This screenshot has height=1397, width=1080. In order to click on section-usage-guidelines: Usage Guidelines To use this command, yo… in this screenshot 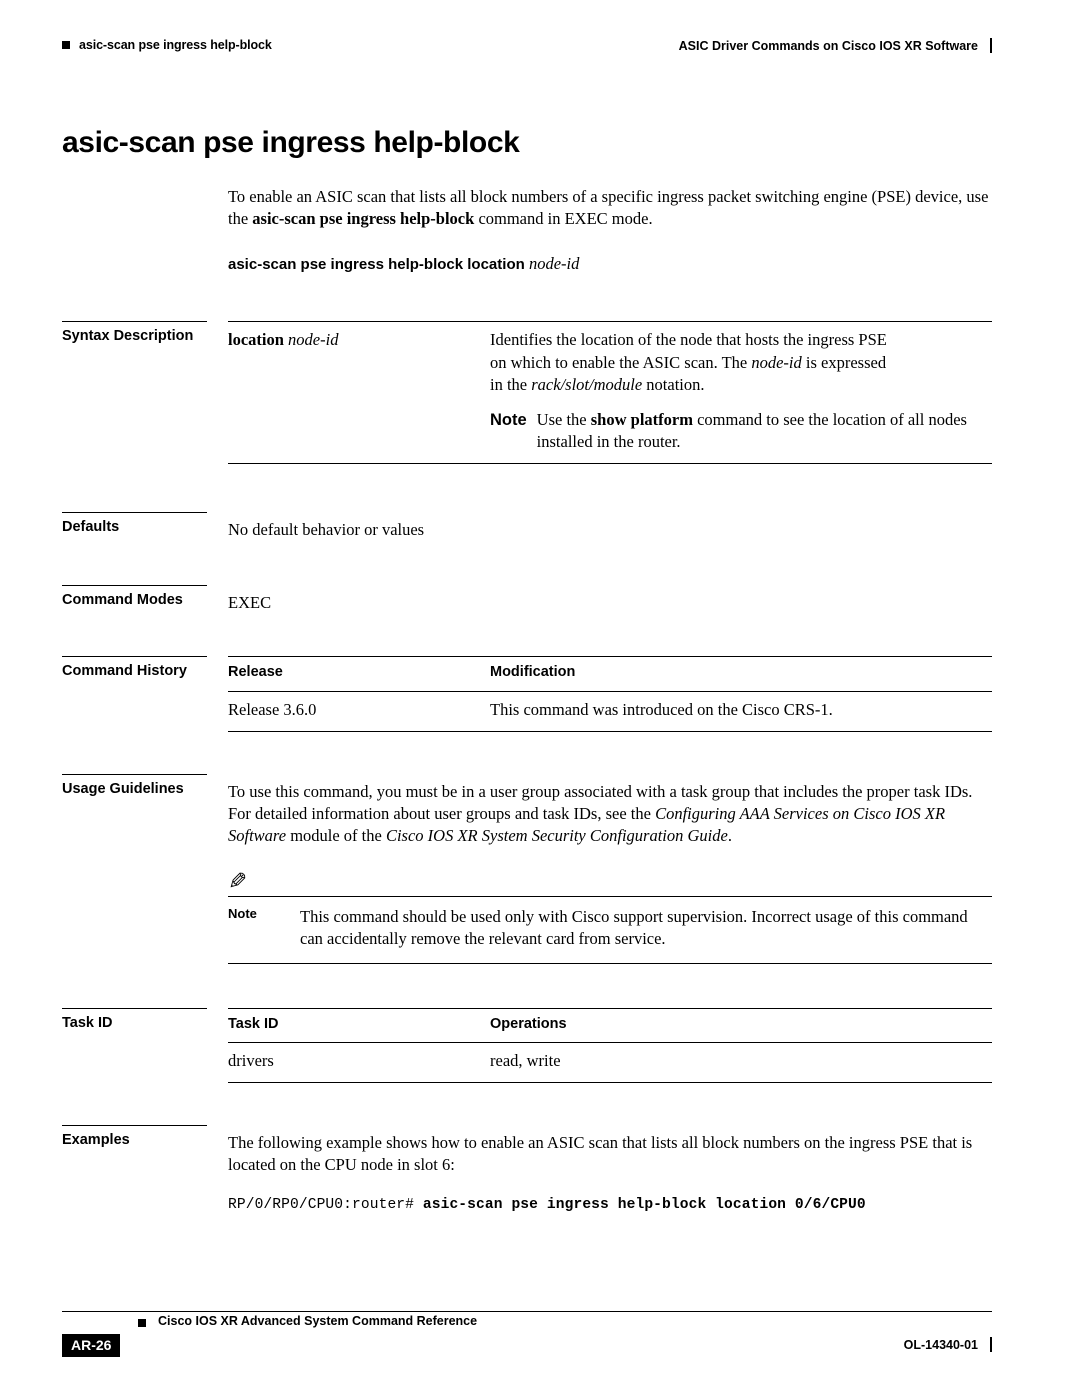, I will do `click(527, 868)`.